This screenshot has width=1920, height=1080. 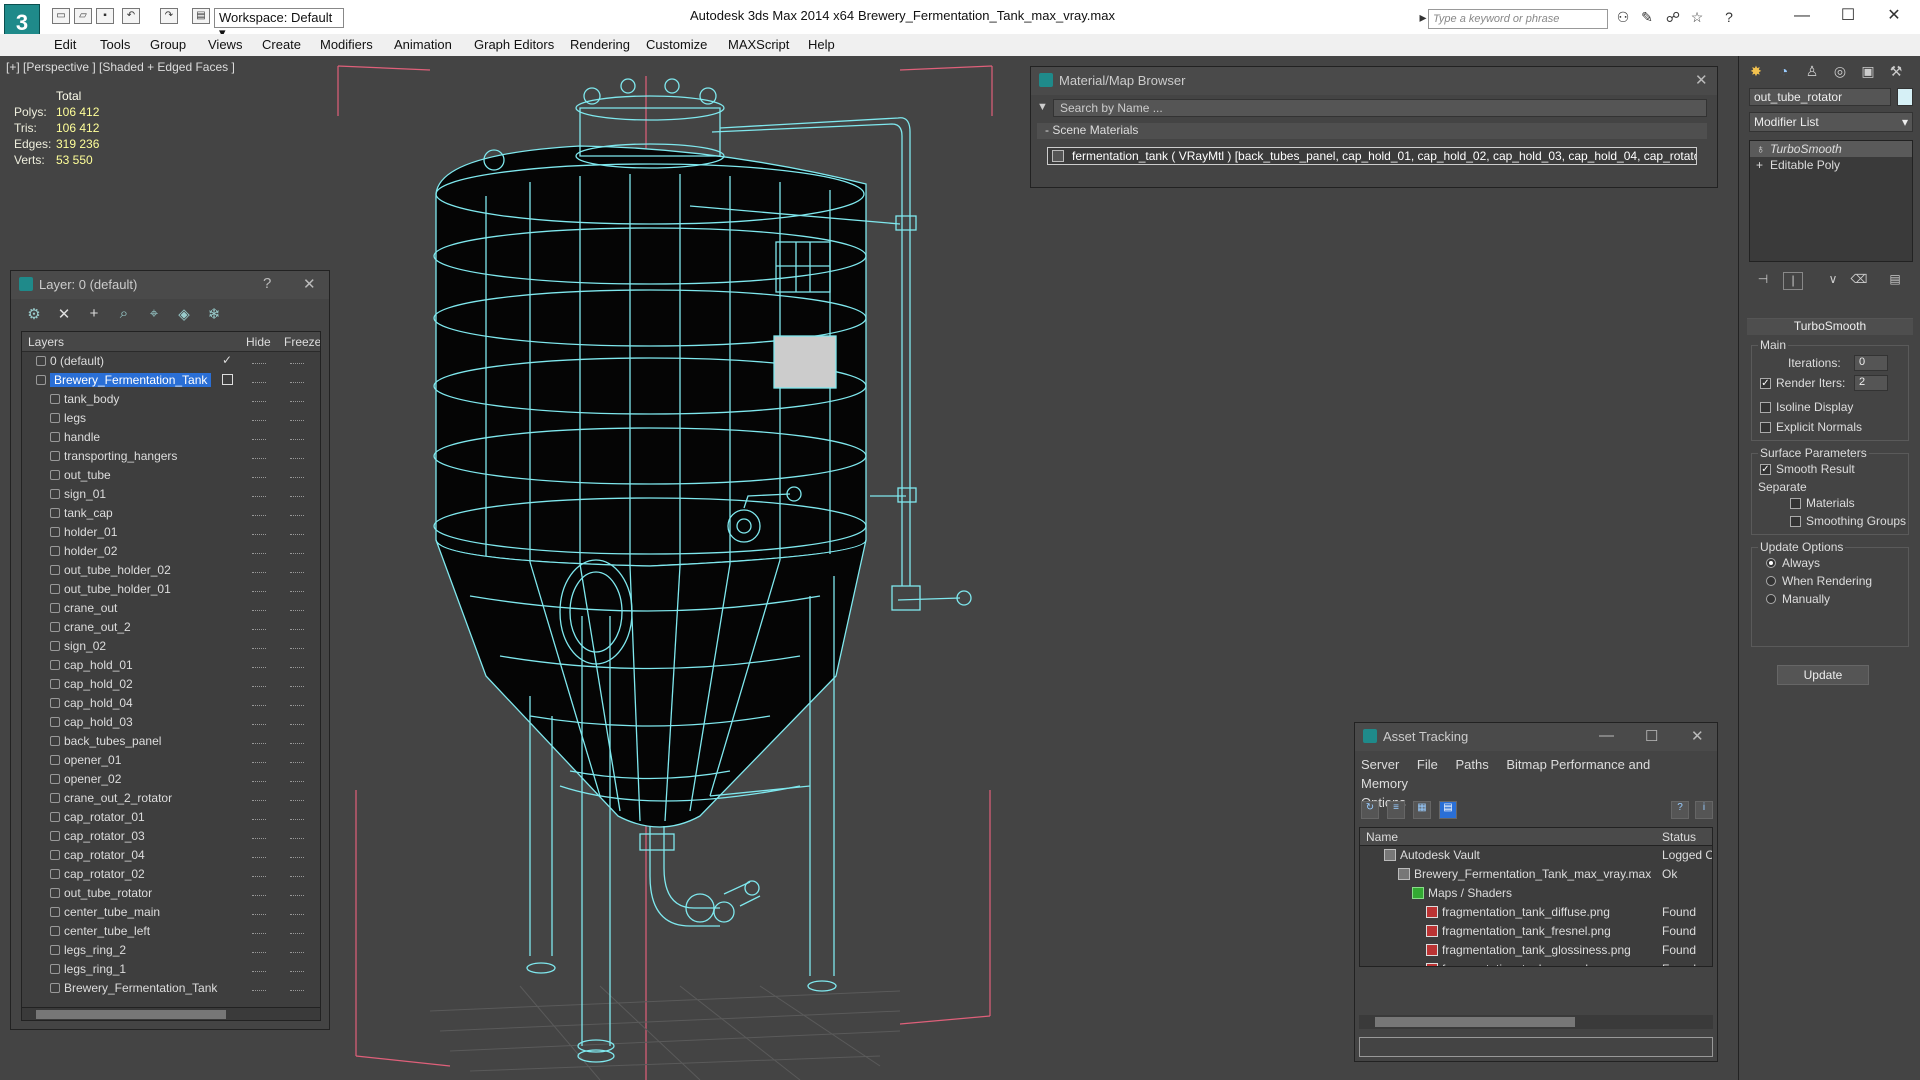 I want to click on layer-row: cap_hold_03, so click(x=171, y=722).